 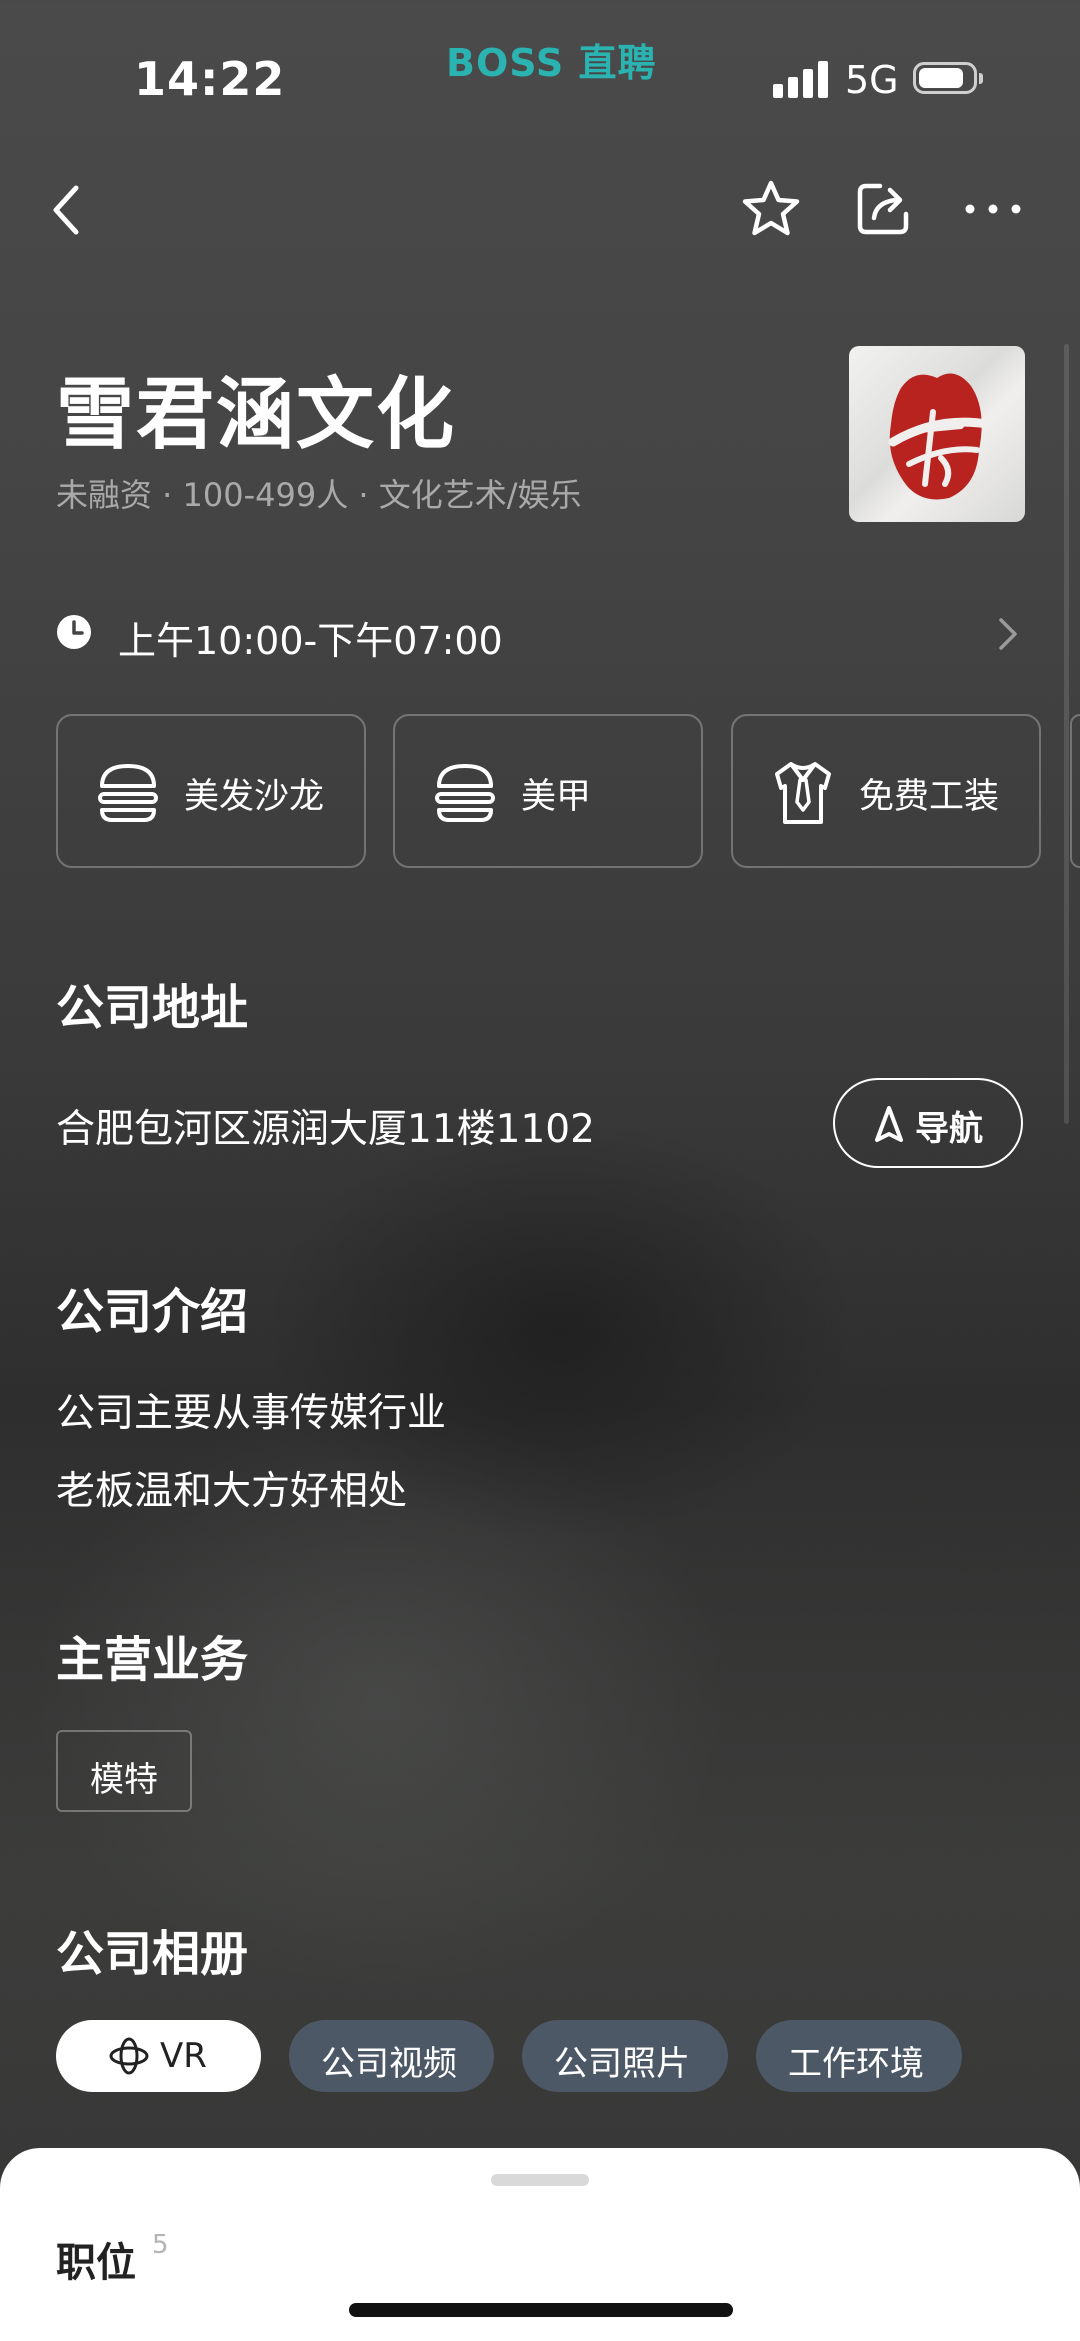 I want to click on navigation-arrow-icon, so click(x=889, y=1124).